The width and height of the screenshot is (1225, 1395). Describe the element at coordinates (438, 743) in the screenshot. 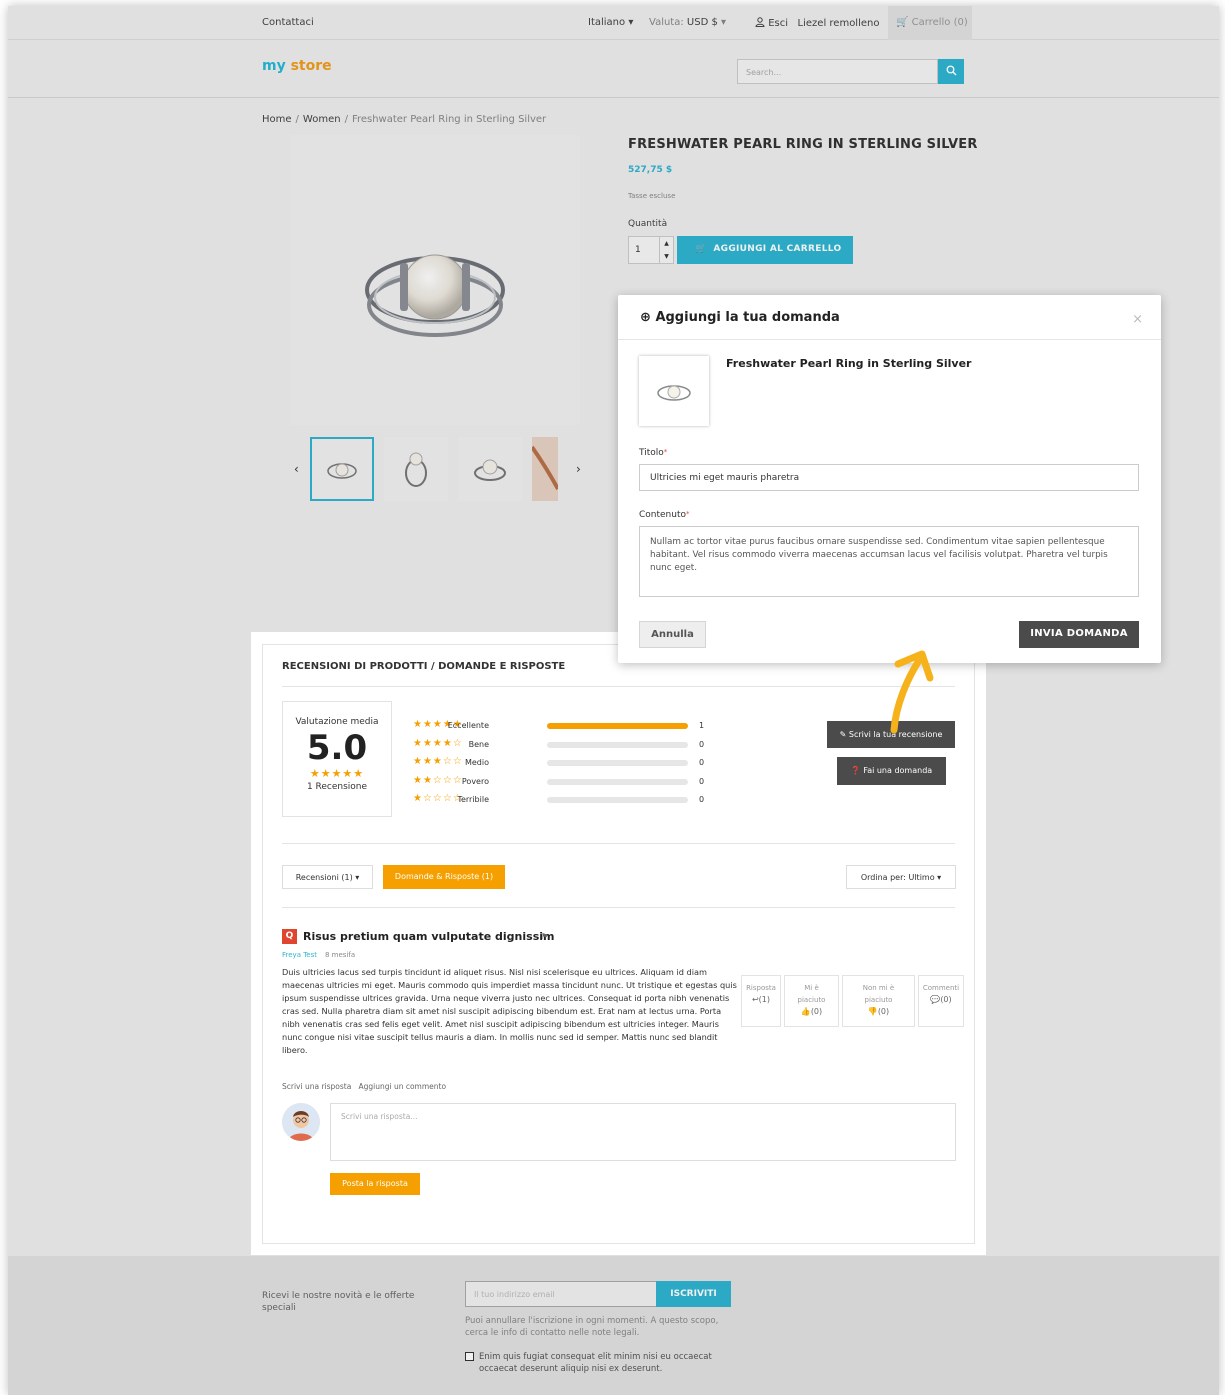

I see `row-stars: ★★★★☆` at that location.